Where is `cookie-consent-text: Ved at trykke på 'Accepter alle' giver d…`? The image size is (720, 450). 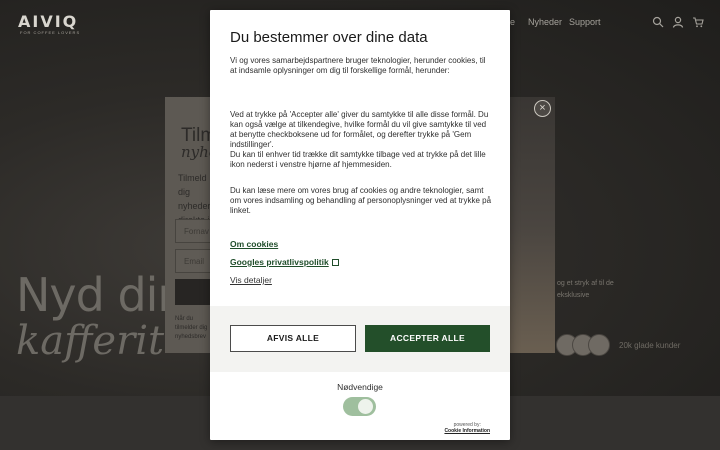
cookie-consent-text: Ved at trykke på 'Accepter alle' giver d… is located at coordinates (361, 140).